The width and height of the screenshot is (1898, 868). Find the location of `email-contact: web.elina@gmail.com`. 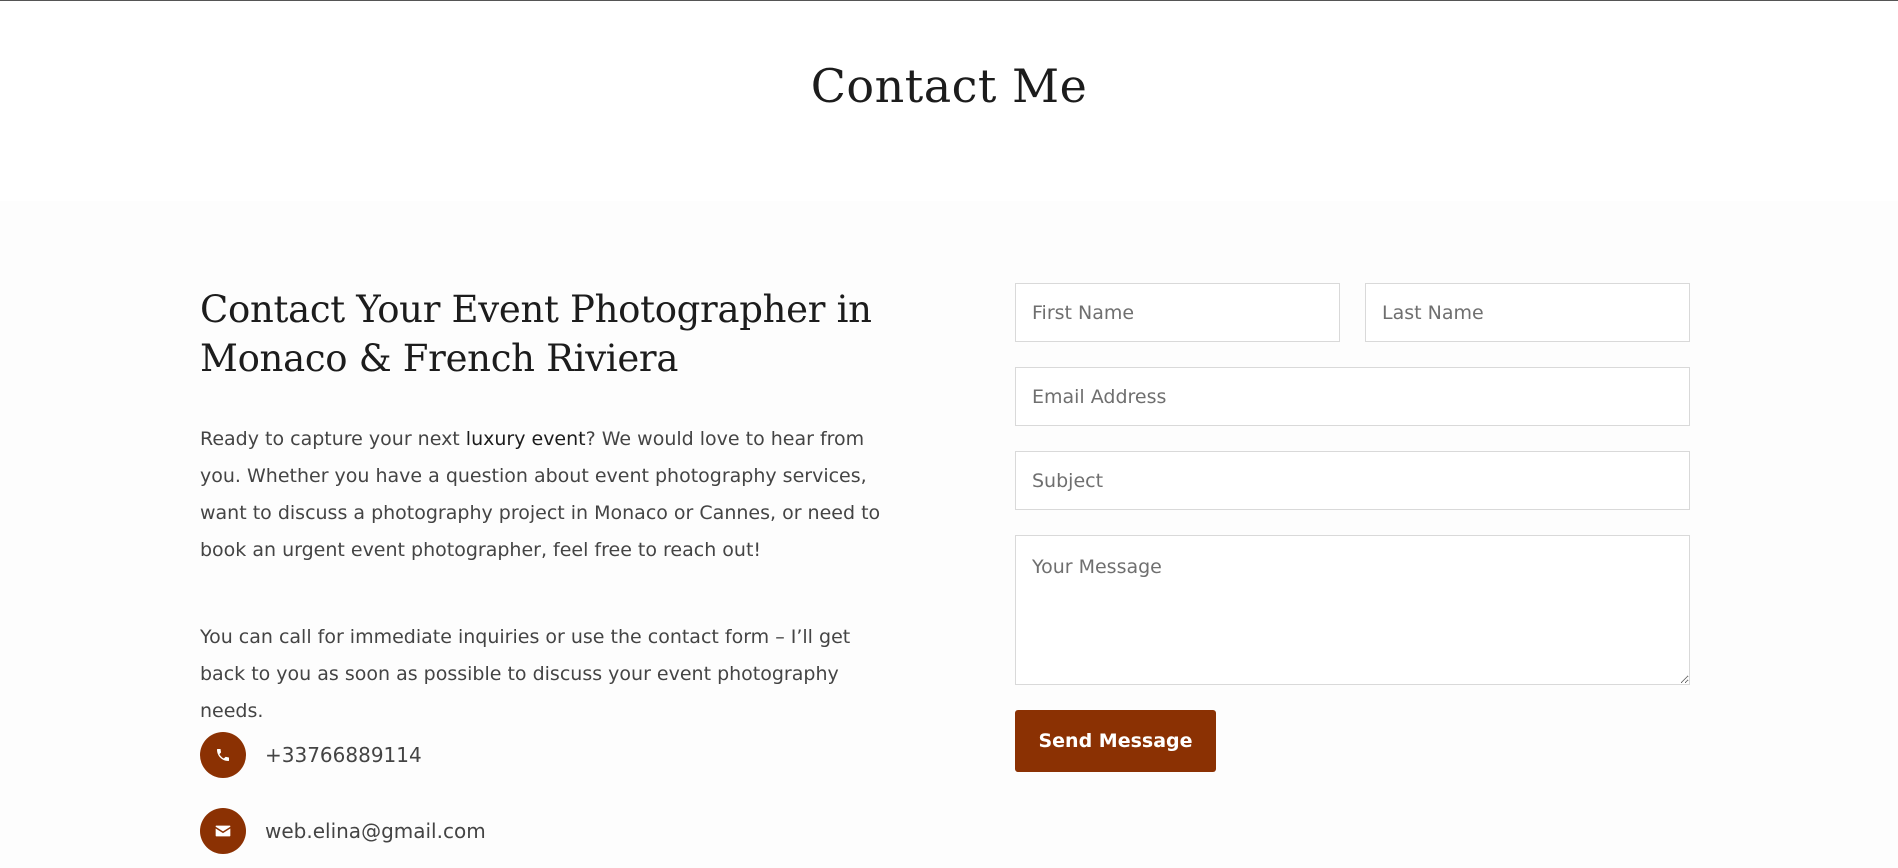

email-contact: web.elina@gmail.com is located at coordinates (343, 831).